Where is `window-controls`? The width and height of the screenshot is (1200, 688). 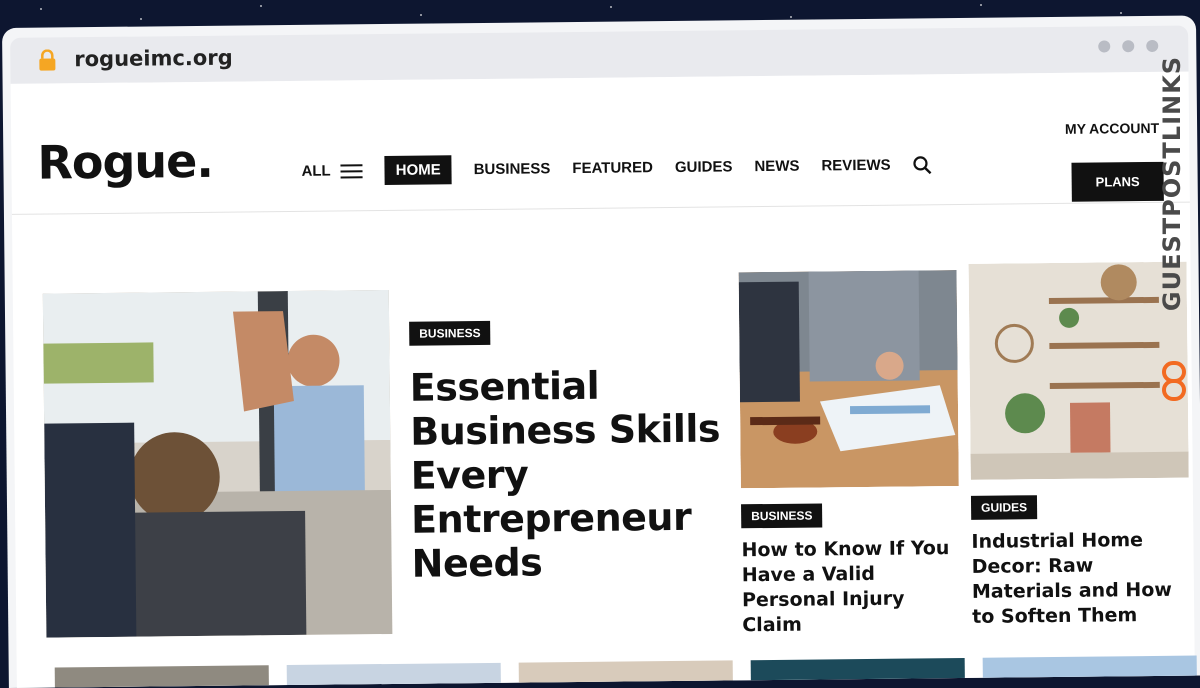 window-controls is located at coordinates (1128, 46).